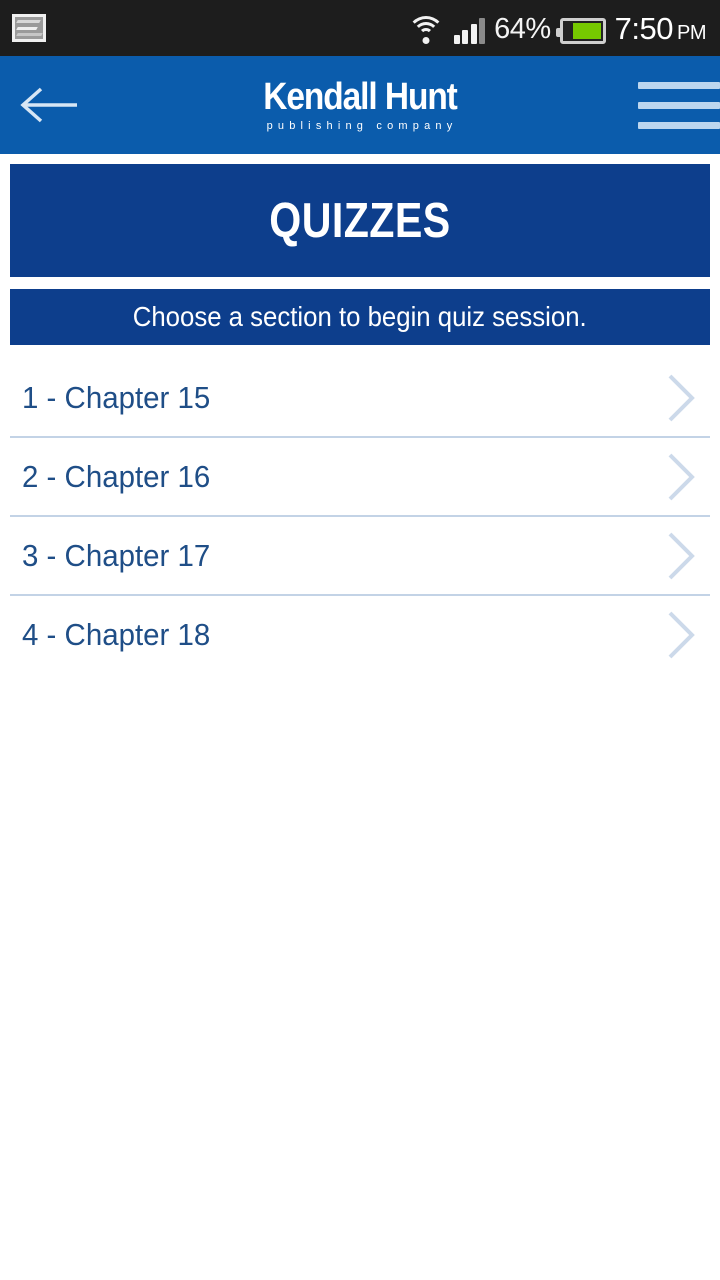 This screenshot has width=720, height=1280. I want to click on page-title: QUIZZES, so click(360, 220).